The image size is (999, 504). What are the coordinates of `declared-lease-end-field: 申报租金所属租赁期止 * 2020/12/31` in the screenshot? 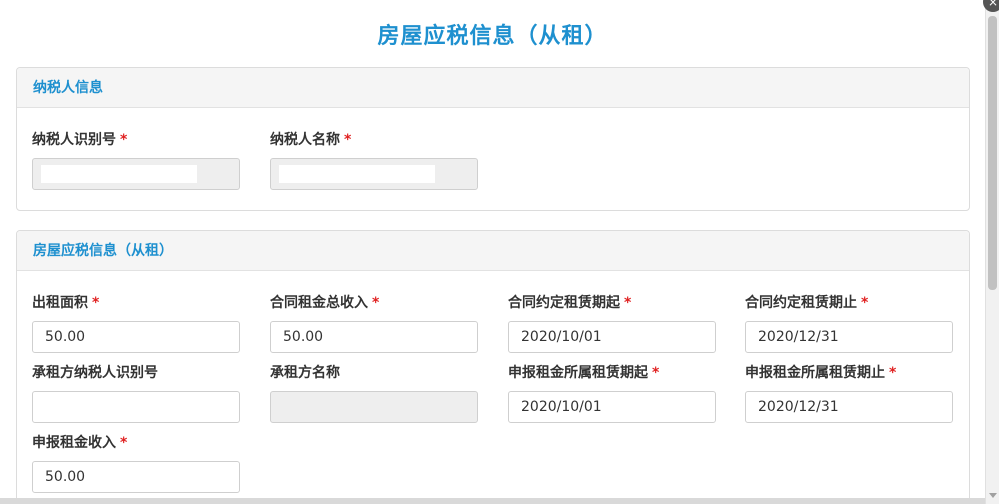 It's located at (849, 393).